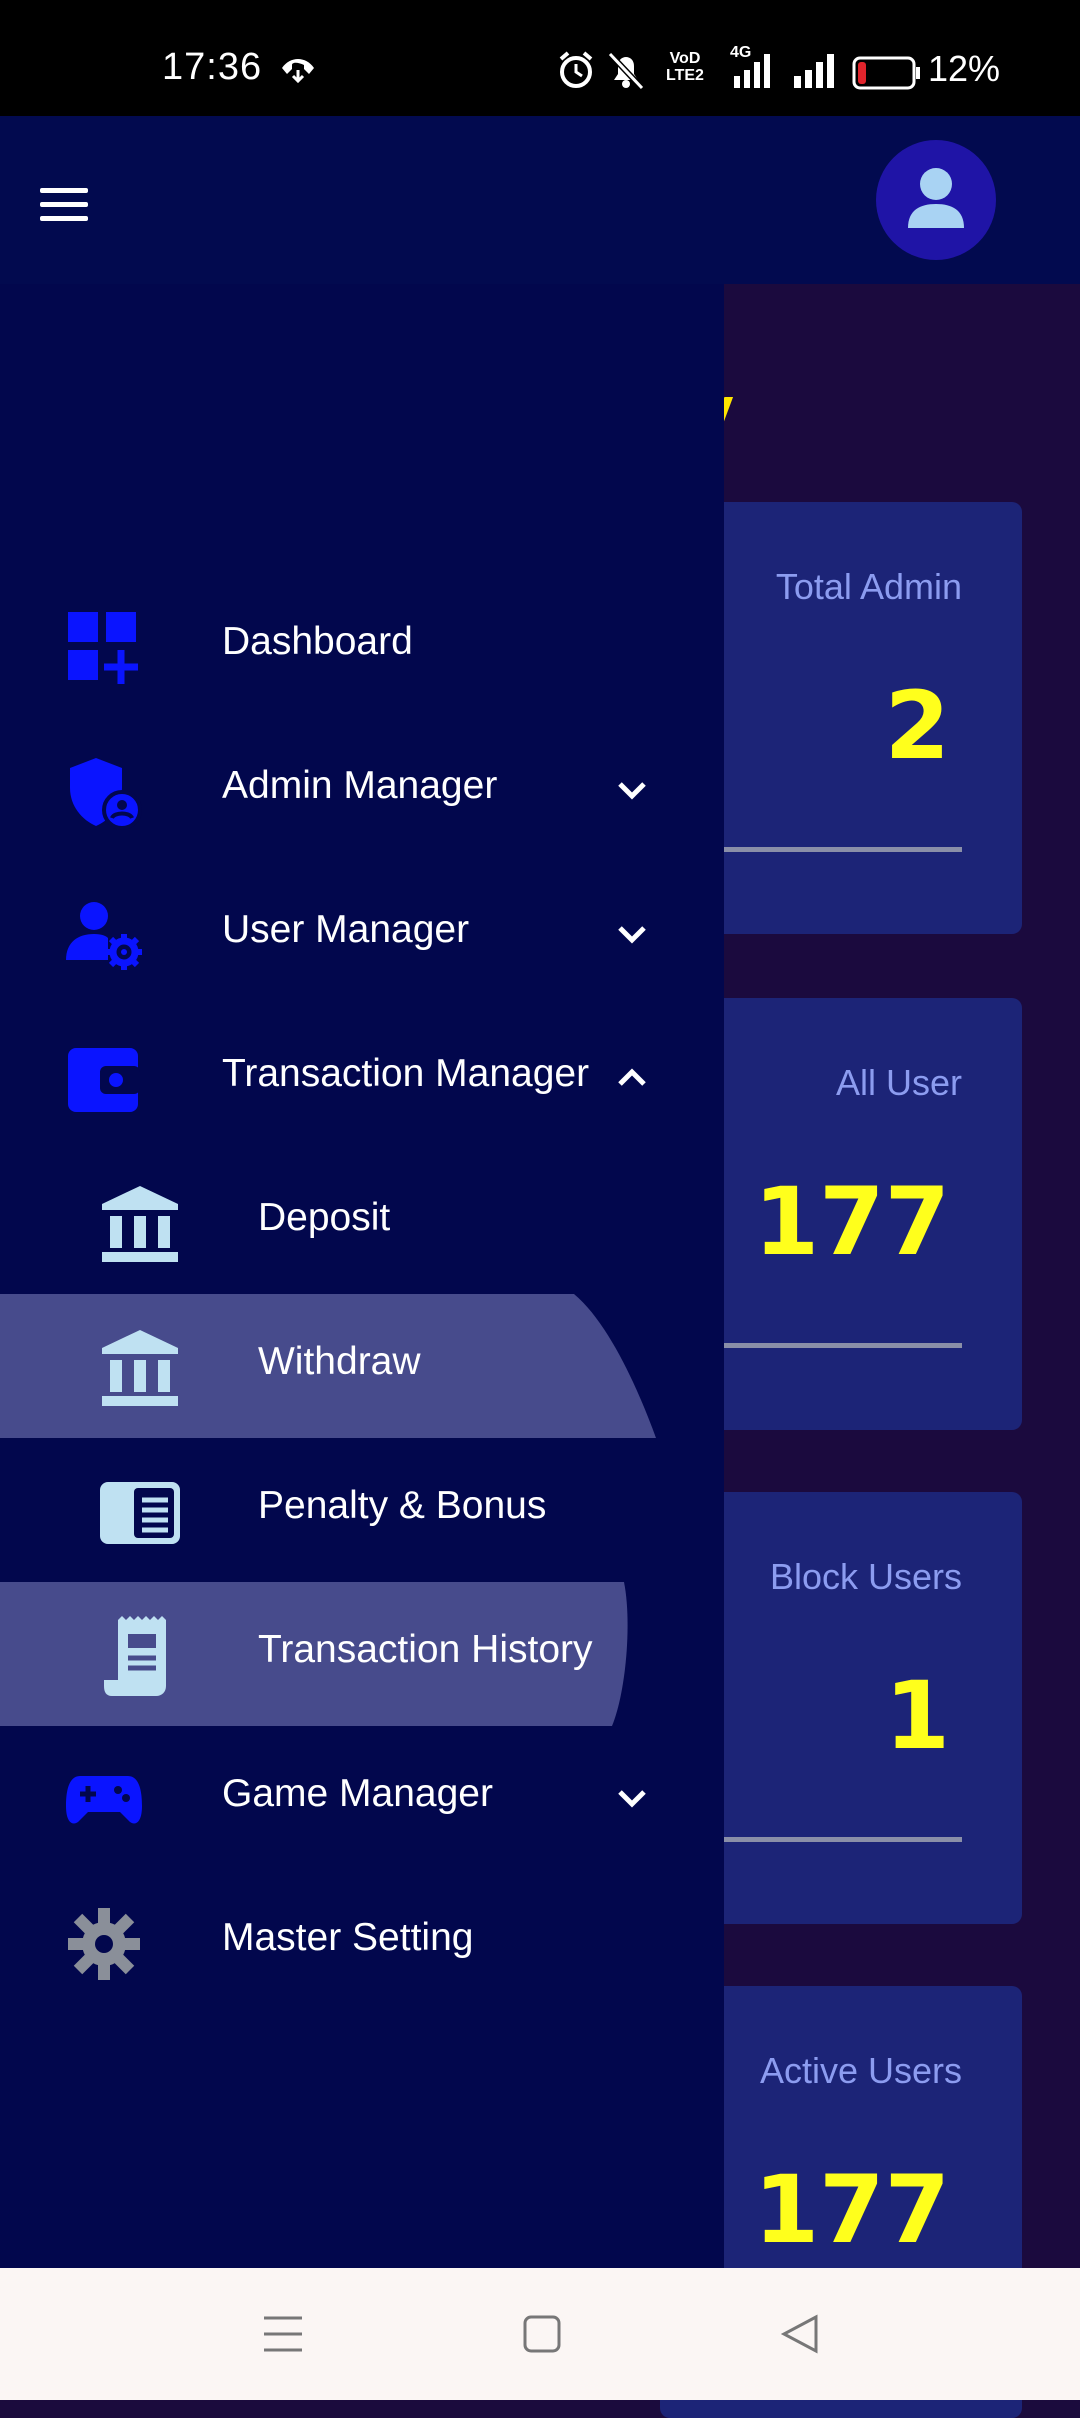  Describe the element at coordinates (104, 1944) in the screenshot. I see `gear-icon` at that location.